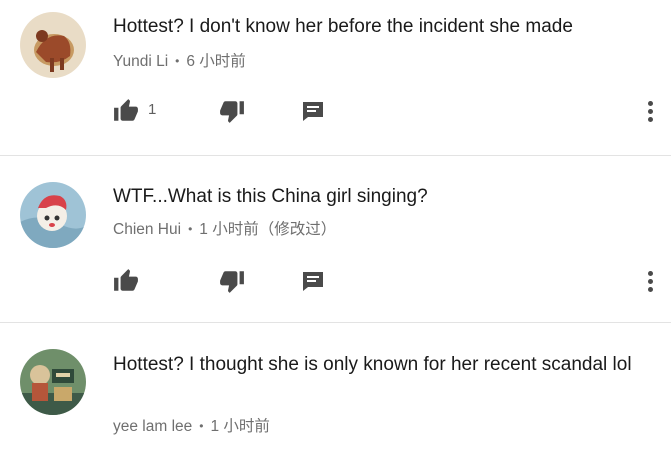 Image resolution: width=671 pixels, height=449 pixels. Describe the element at coordinates (335, 111) in the screenshot. I see `comment-actions: 1` at that location.